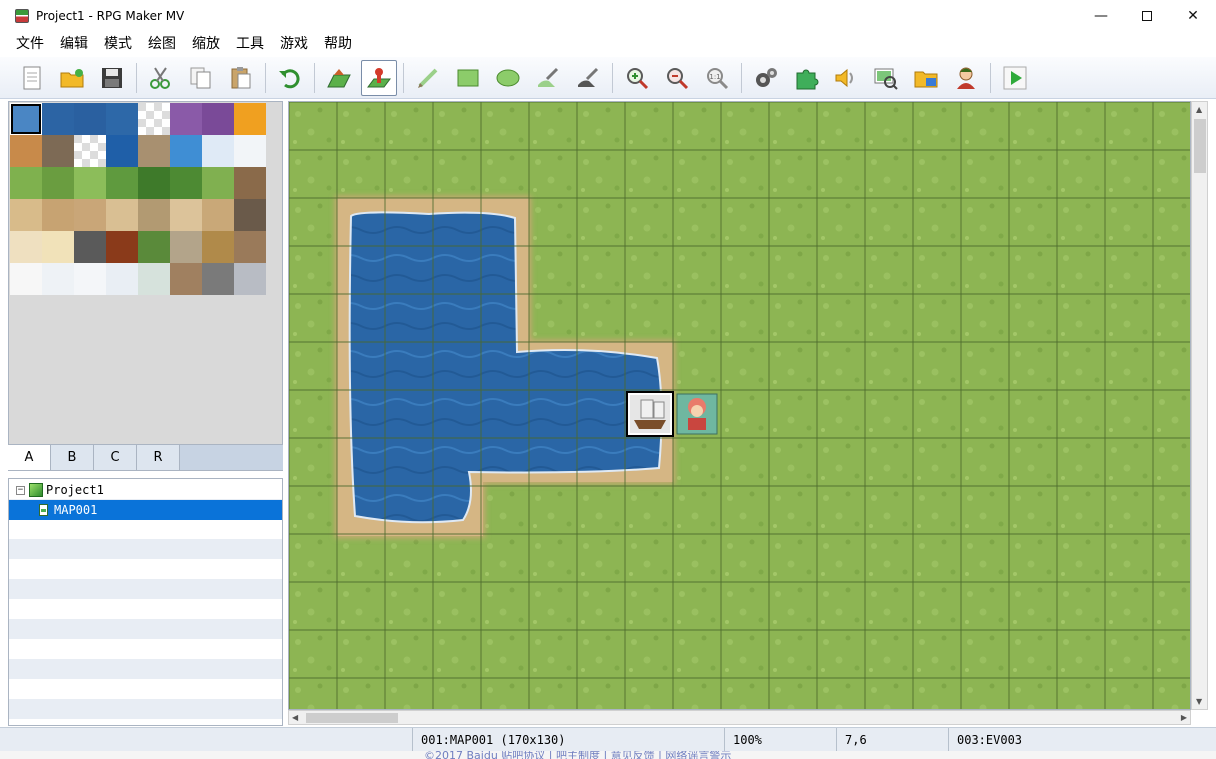  What do you see at coordinates (90, 279) in the screenshot?
I see `tile-snow-light` at bounding box center [90, 279].